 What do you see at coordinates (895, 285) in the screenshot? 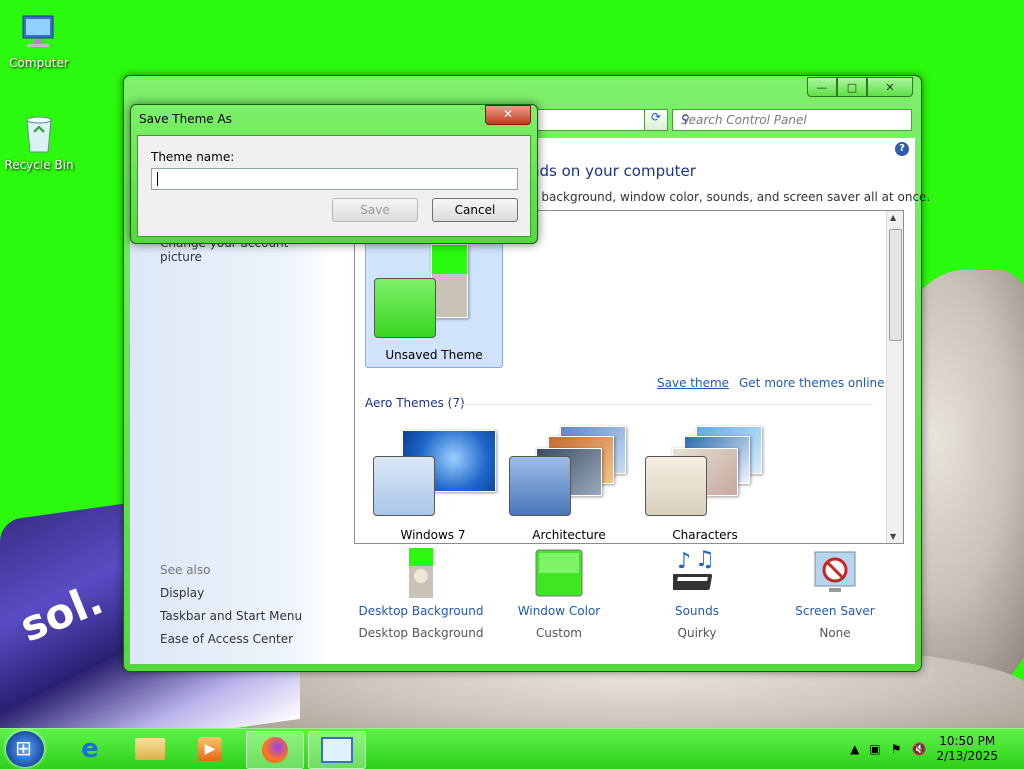
I see `scroll-thumb` at bounding box center [895, 285].